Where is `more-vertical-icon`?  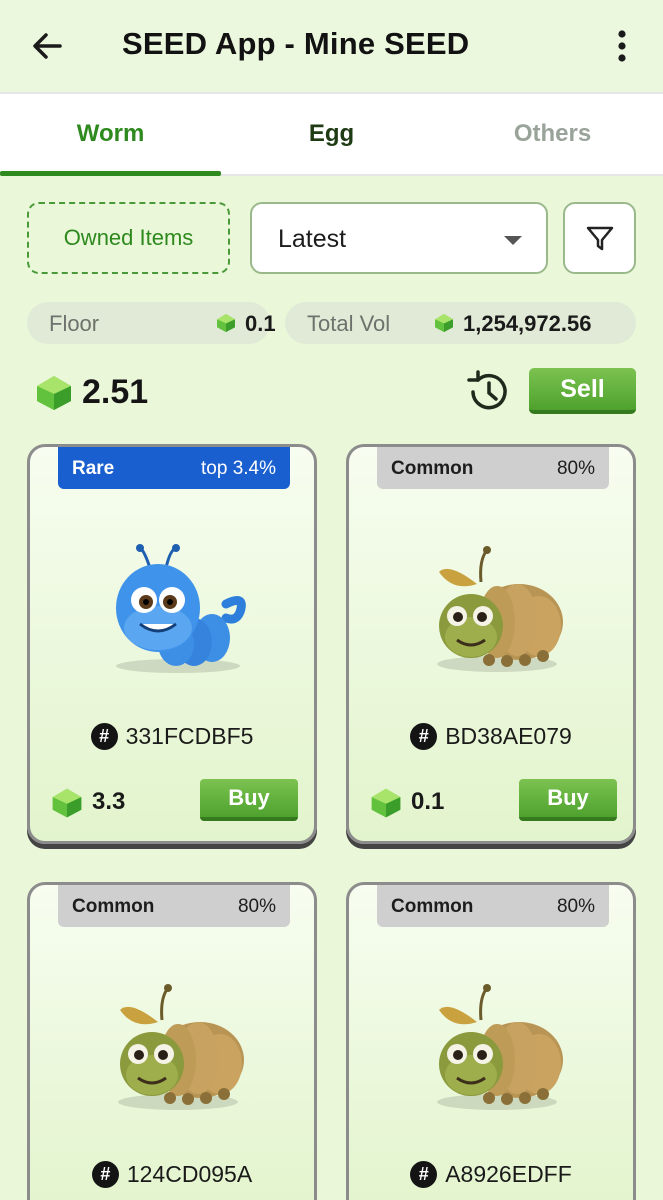
more-vertical-icon is located at coordinates (622, 46).